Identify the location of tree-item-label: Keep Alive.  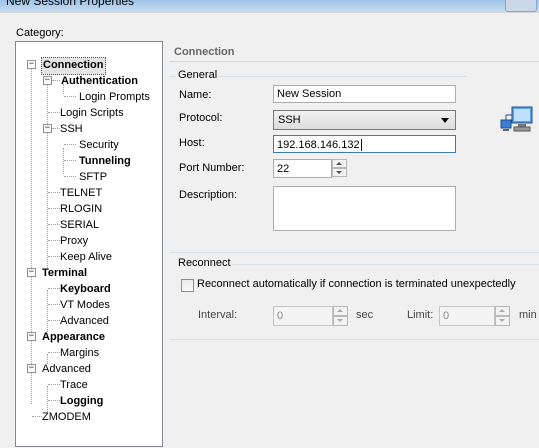
(86, 257).